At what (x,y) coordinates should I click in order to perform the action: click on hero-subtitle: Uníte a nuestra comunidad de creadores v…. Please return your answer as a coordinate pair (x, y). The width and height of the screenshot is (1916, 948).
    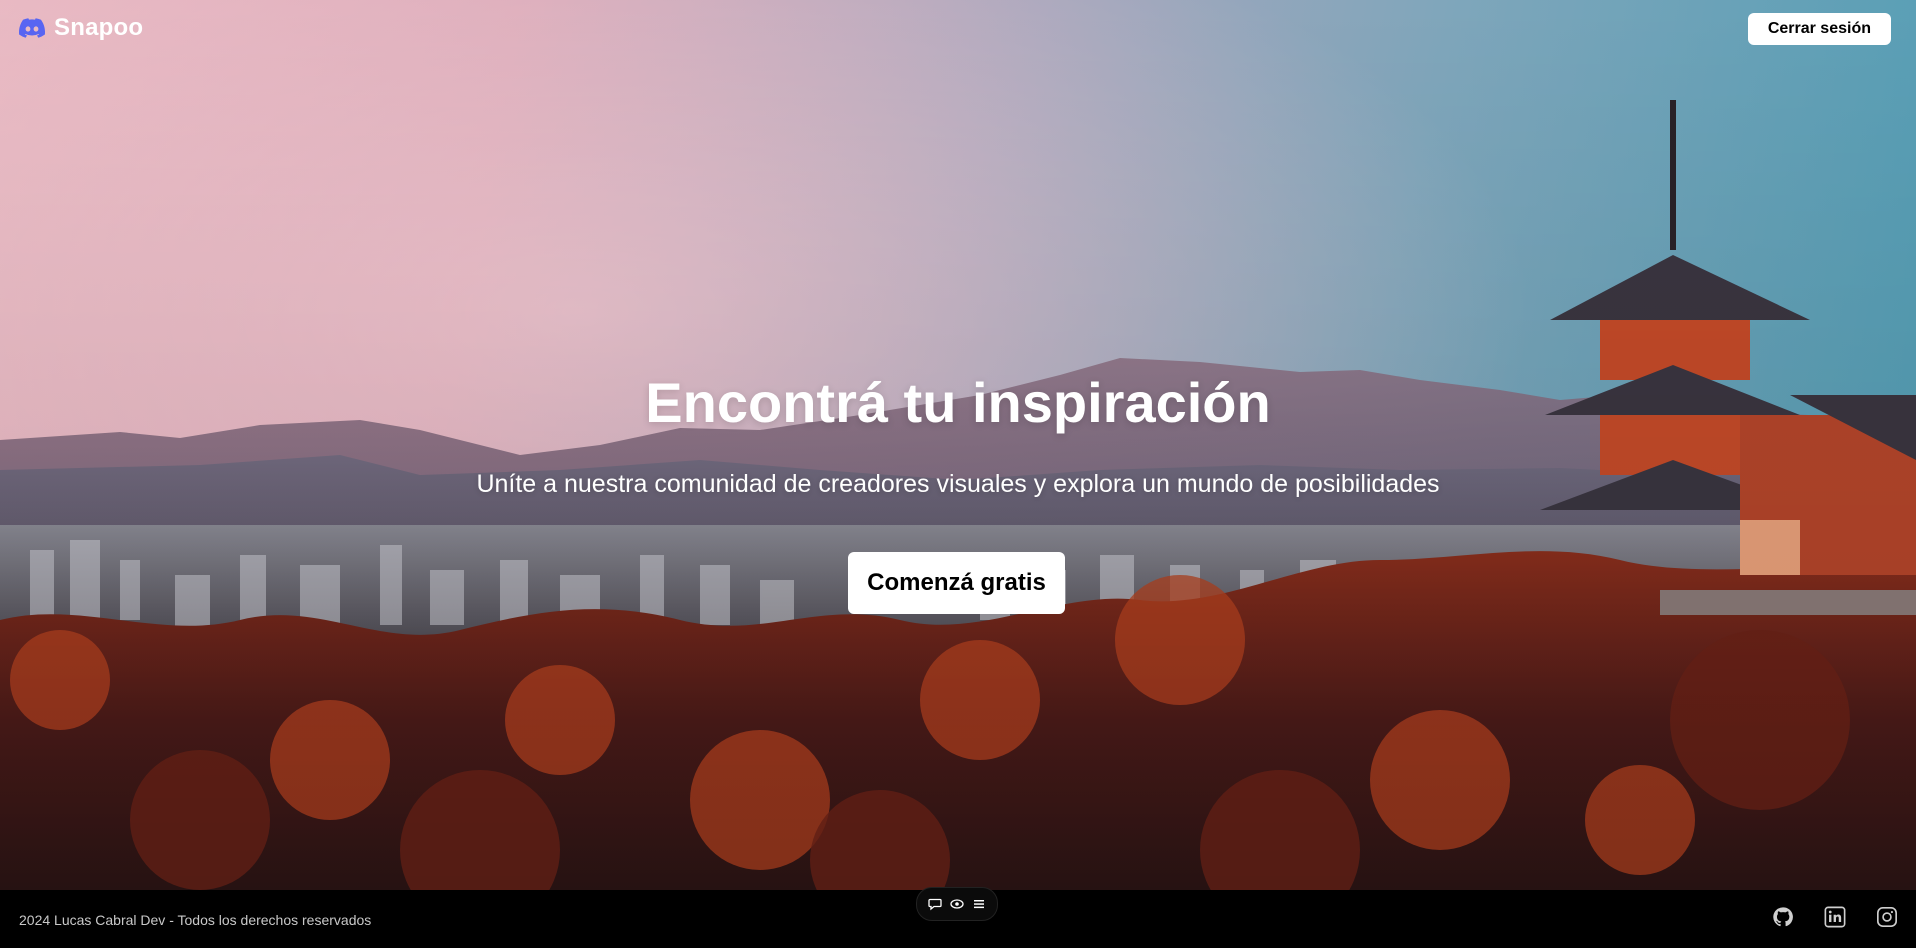
    Looking at the image, I should click on (958, 484).